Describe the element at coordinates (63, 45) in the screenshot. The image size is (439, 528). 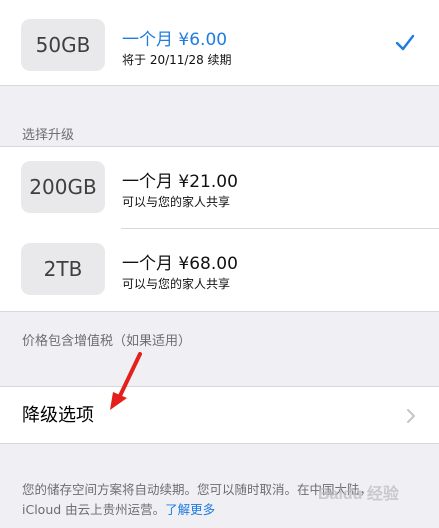
I see `plan-size-badge: 50GB` at that location.